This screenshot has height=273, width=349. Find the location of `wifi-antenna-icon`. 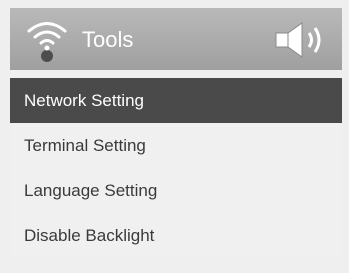

wifi-antenna-icon is located at coordinates (47, 42).